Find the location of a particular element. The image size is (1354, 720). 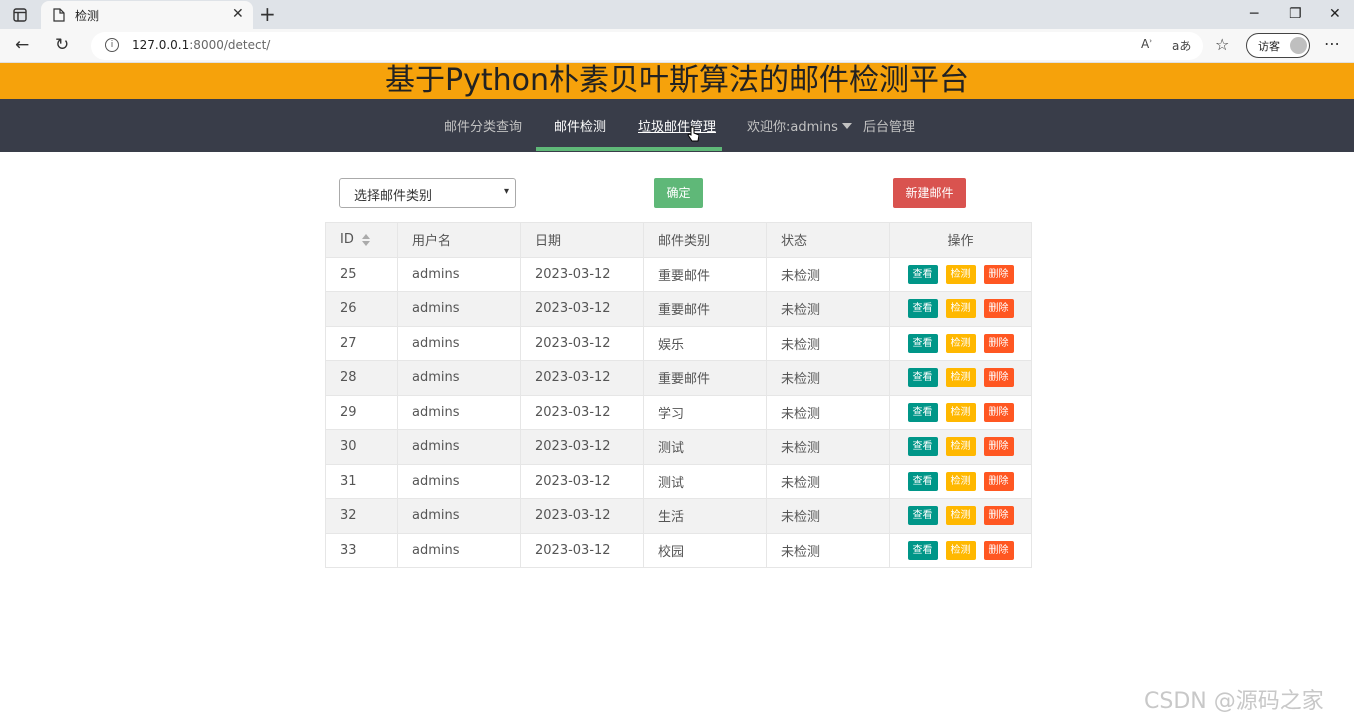

table-row: 29 admins 2023-03-12 学习 未检测 查看 检测 删除 is located at coordinates (678, 412).